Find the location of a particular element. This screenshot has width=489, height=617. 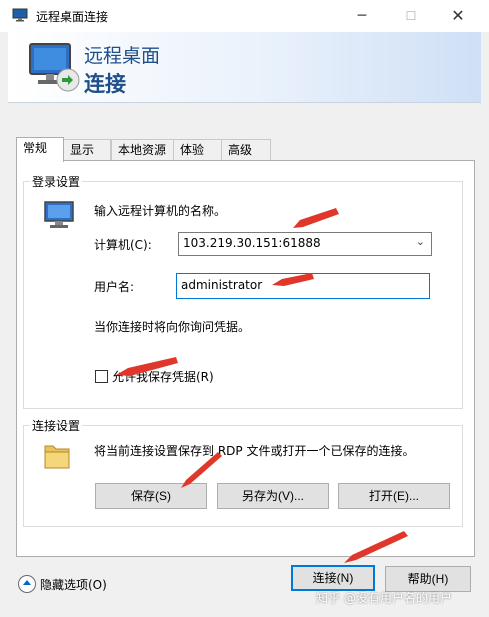

computer-instruction: 输入远程计算机的名称。 is located at coordinates (160, 211).